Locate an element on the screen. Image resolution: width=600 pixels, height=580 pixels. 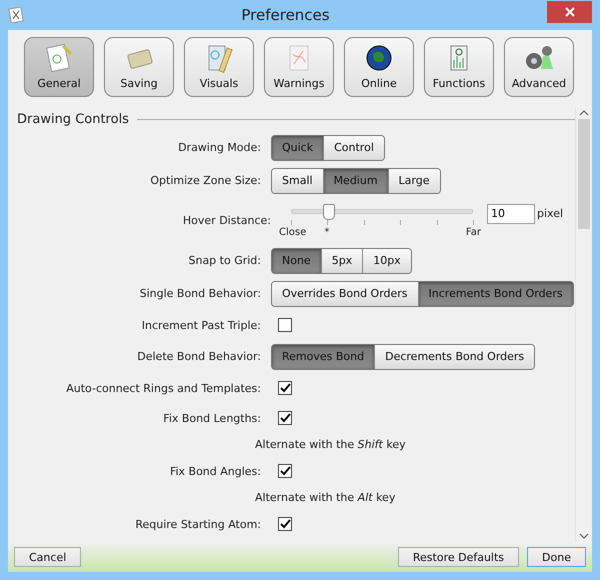
segment-option: Small is located at coordinates (297, 180).